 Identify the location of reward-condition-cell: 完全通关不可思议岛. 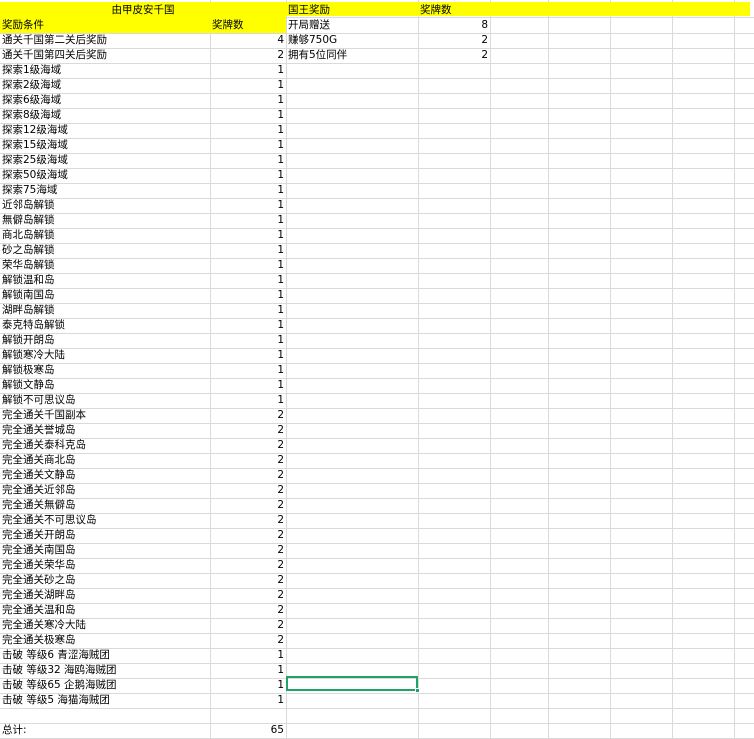
(105, 520).